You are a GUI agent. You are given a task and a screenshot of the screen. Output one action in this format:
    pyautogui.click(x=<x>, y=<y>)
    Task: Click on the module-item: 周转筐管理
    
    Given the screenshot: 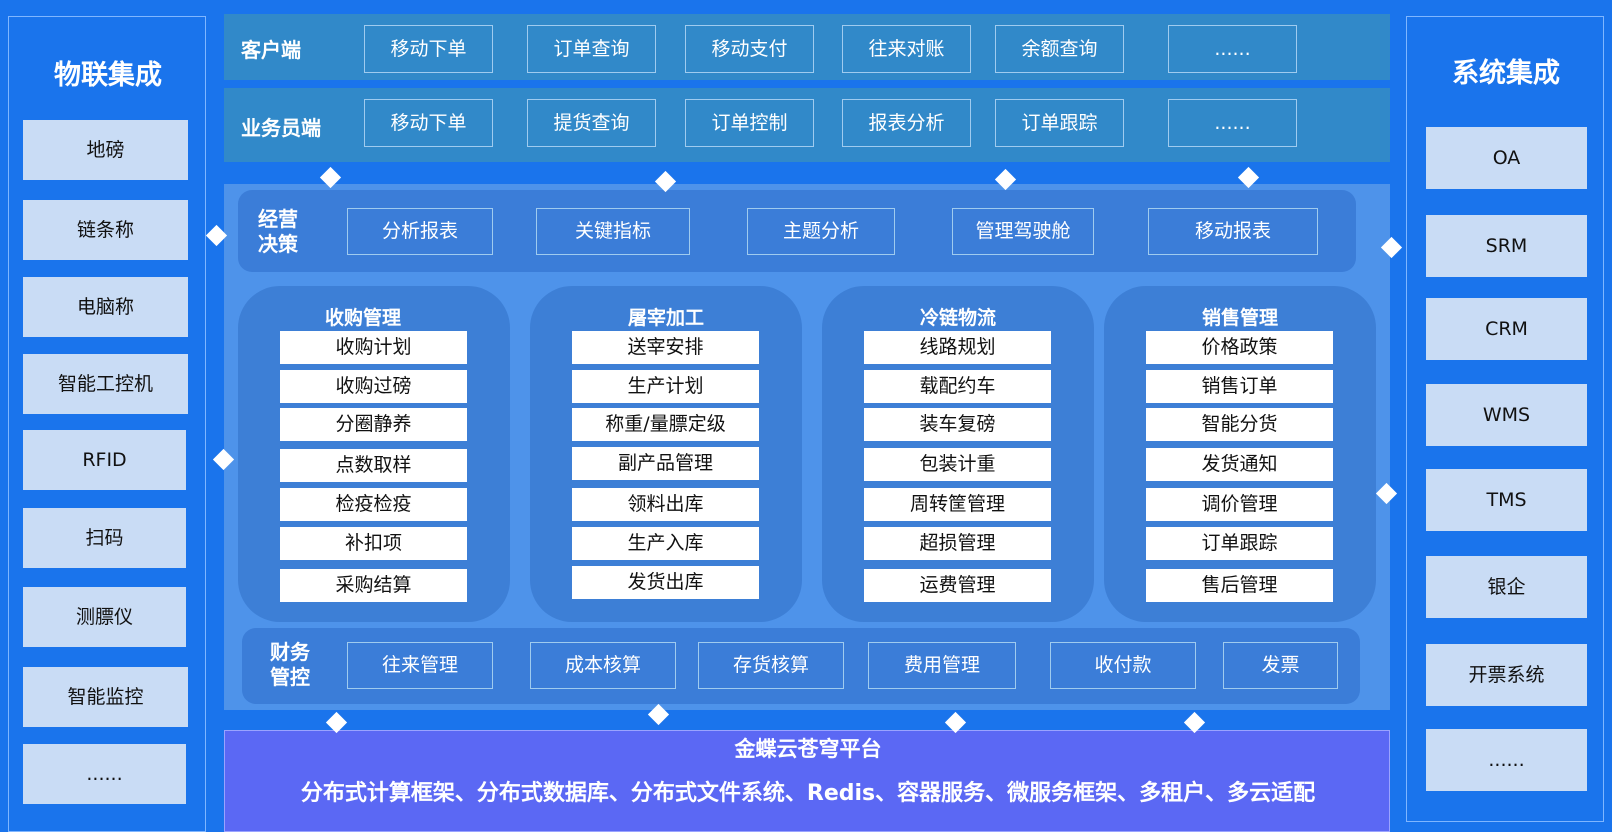 What is the action you would take?
    pyautogui.click(x=957, y=504)
    